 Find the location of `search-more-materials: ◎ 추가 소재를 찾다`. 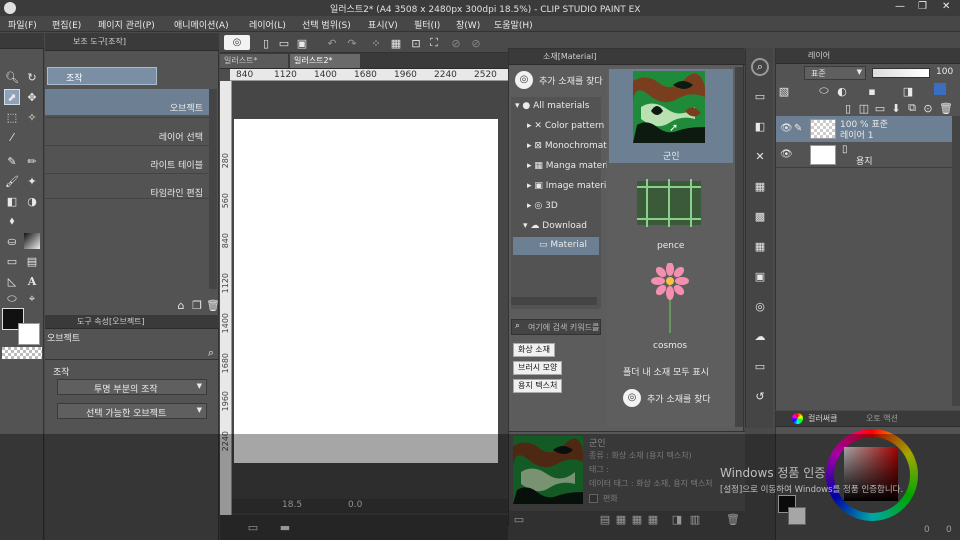

search-more-materials: ◎ 추가 소재를 찾다 is located at coordinates (560, 81).